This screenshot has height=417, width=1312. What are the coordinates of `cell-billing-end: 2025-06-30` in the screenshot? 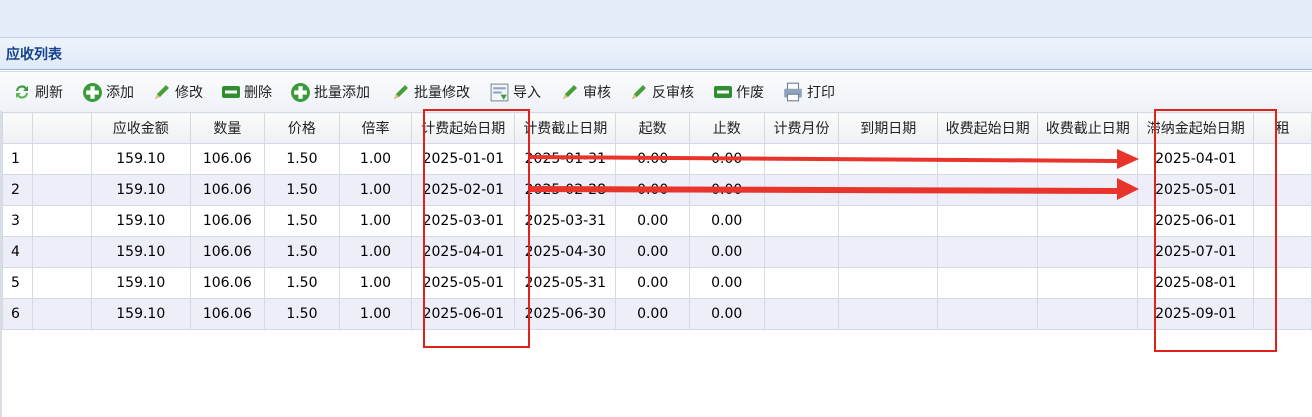 It's located at (565, 314).